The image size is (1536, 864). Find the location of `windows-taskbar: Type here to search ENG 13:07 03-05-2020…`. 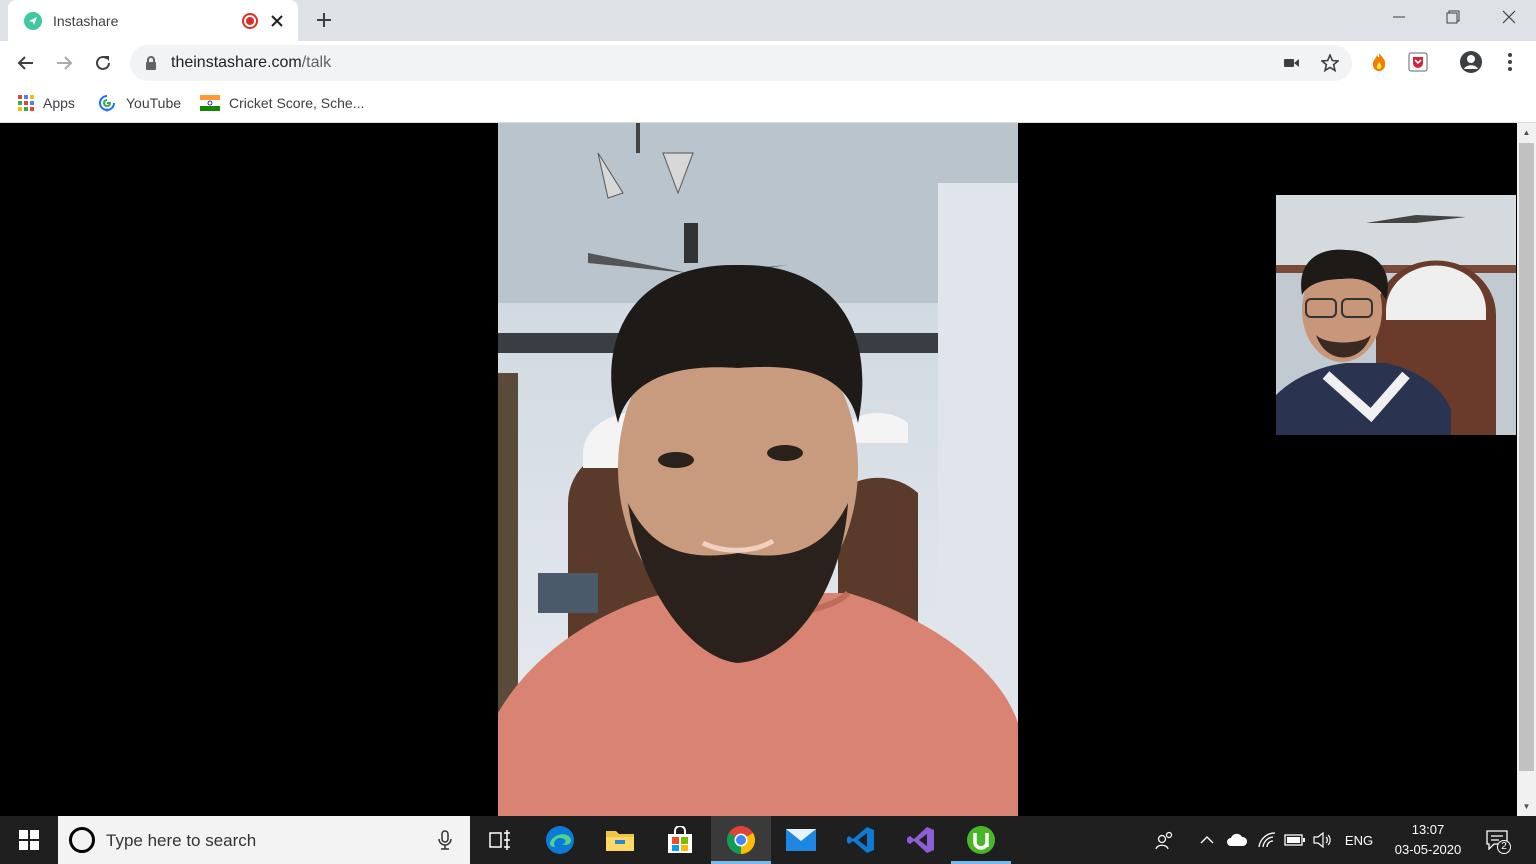

windows-taskbar: Type here to search ENG 13:07 03-05-2020… is located at coordinates (768, 840).